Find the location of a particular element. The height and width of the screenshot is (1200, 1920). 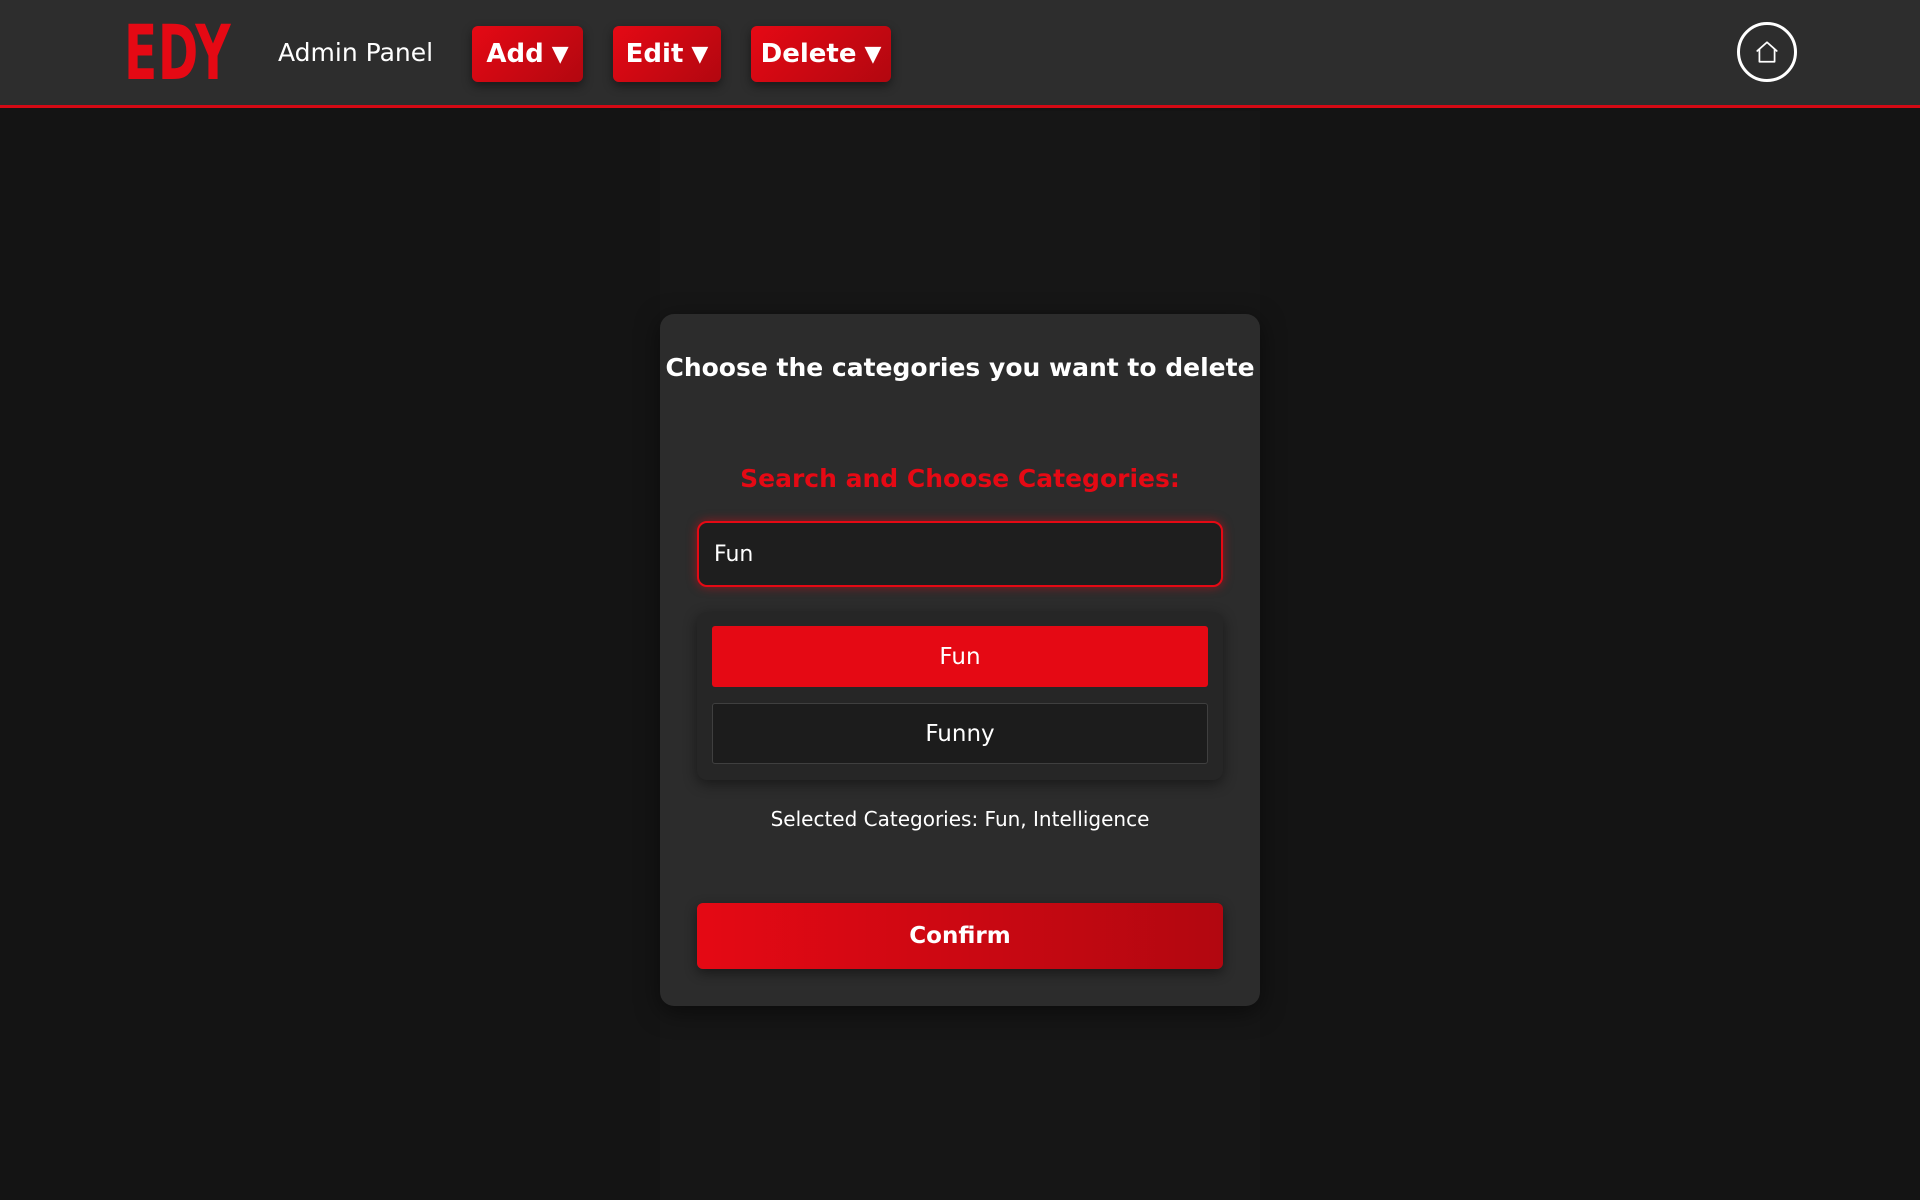

selected-categories-text: Selected Categories: Fun, Intelligence is located at coordinates (960, 819).